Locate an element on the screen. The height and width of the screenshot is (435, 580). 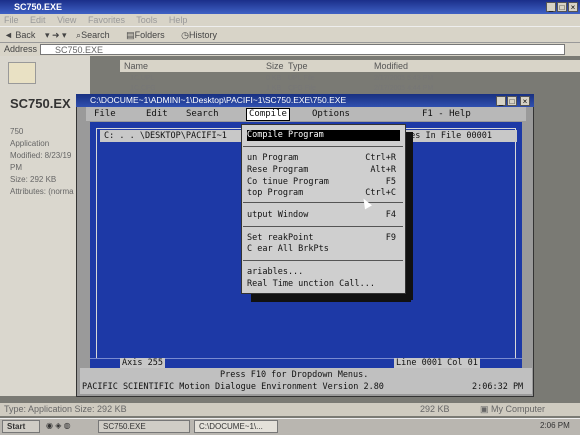
search-label: Search is located at coordinates (95, 35).